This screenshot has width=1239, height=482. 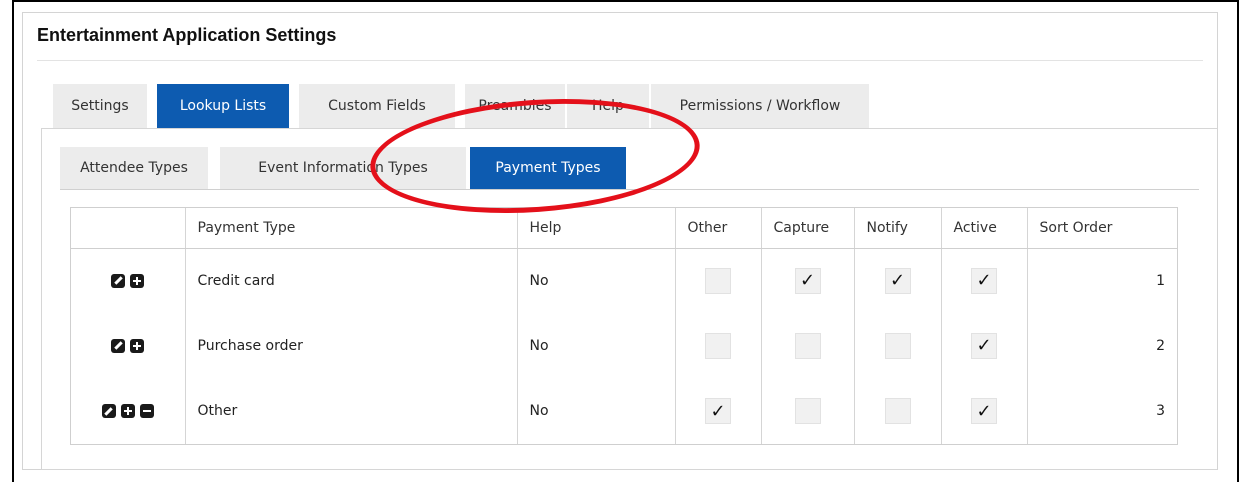 I want to click on other-checkbox: ✓, so click(x=718, y=411).